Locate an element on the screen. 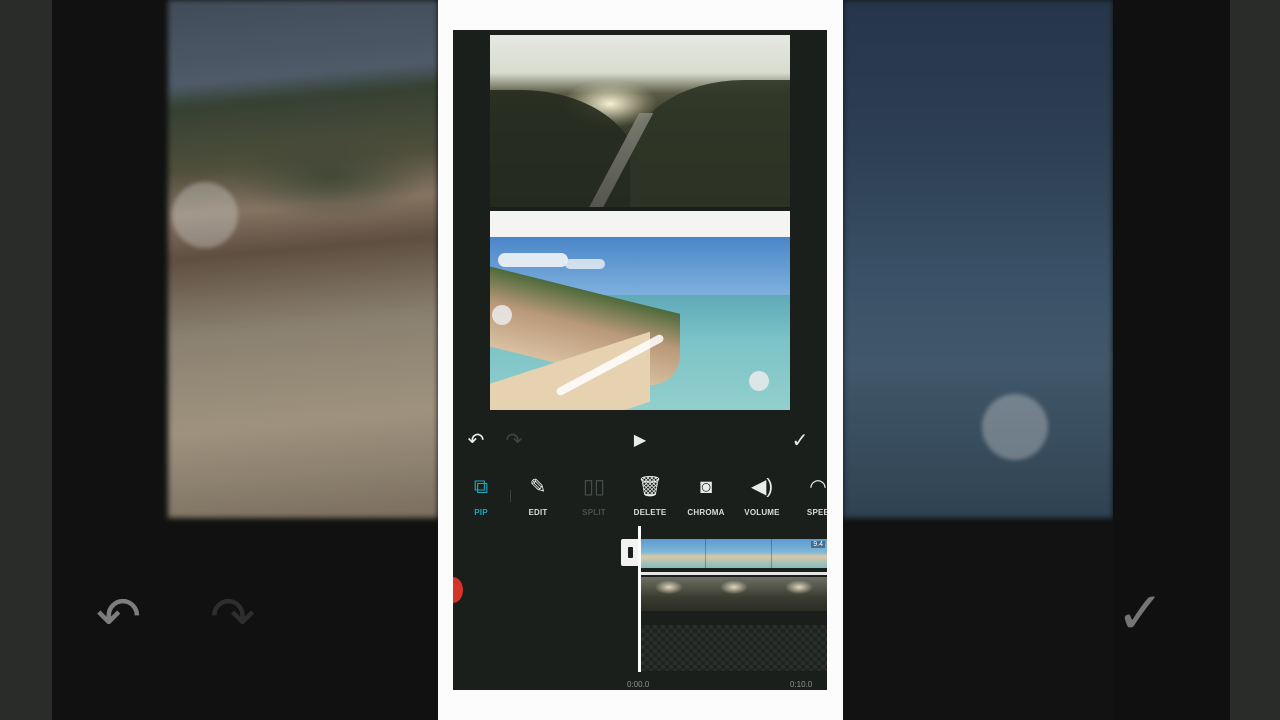 The height and width of the screenshot is (720, 1280). tool-split: ▯▯ SPLIT is located at coordinates (594, 495).